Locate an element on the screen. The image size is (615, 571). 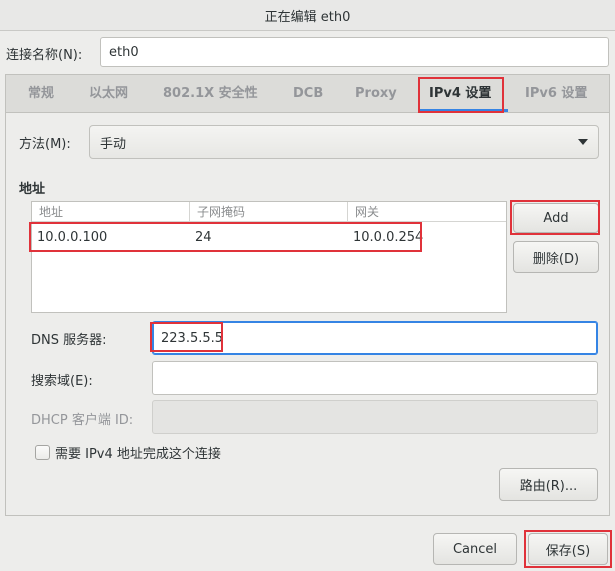
address-cell: 10.0.0.100 is located at coordinates (72, 238).